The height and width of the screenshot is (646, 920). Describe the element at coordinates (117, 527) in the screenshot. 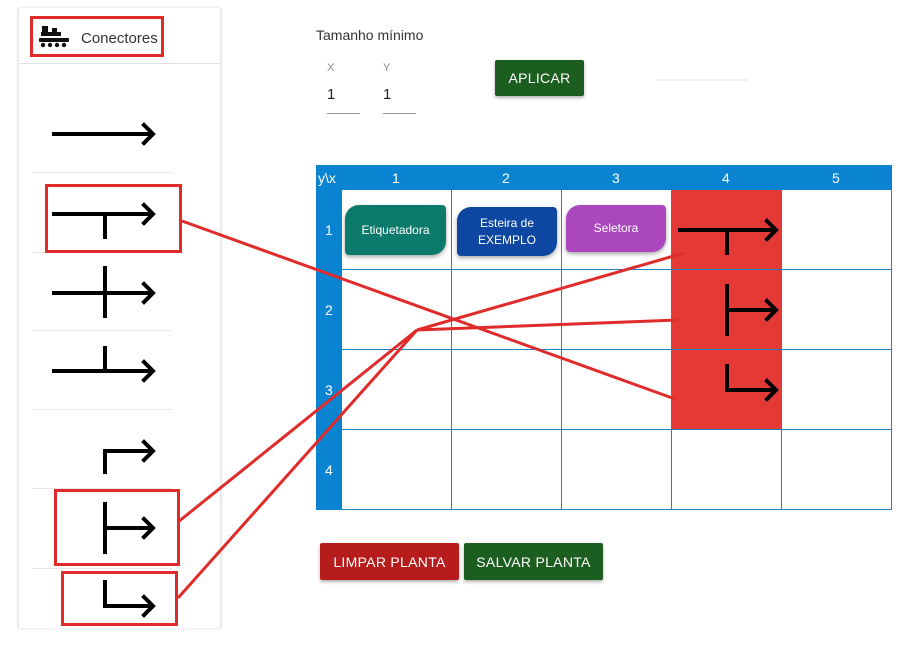

I see `annotation-box-branch` at that location.